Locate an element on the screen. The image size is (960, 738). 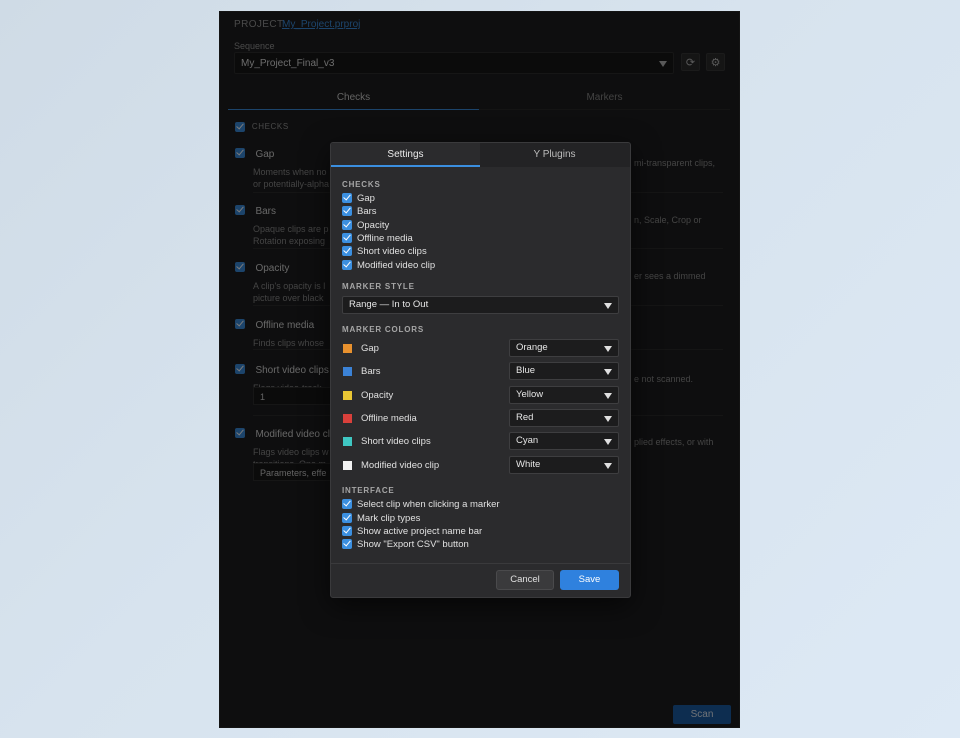
setting-check-opacity: Opacity is located at coordinates (365, 225).